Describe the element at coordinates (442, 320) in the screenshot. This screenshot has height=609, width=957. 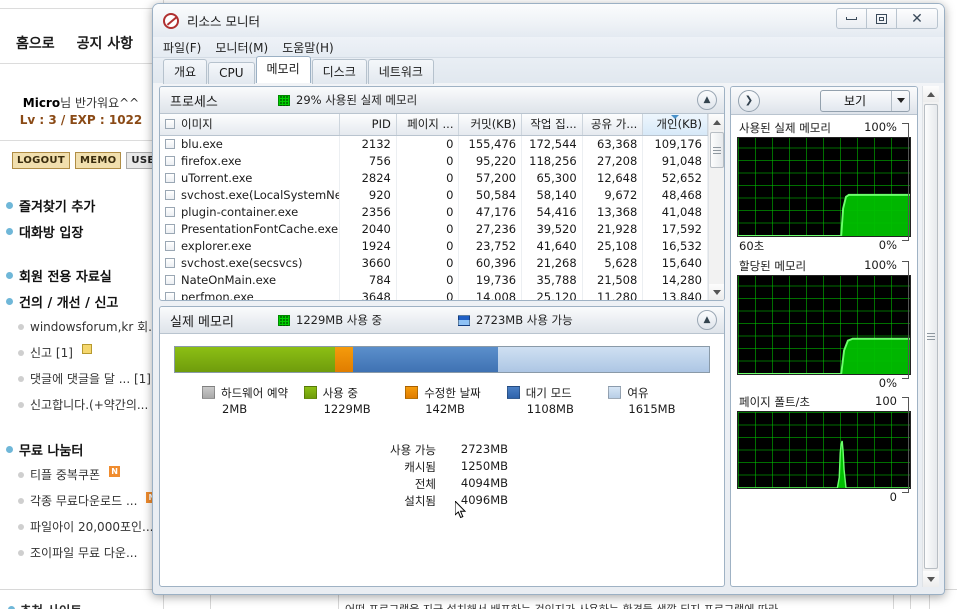
I see `physical-memory-header: 실제 메모리 1229MB 사용 중 2723MB 사용 가능 ▲` at that location.